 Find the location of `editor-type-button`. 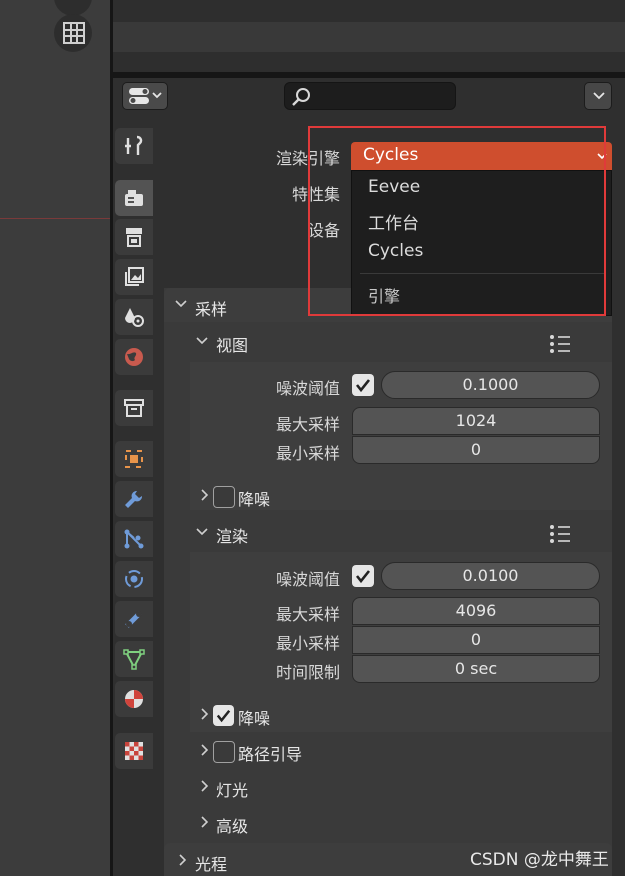

editor-type-button is located at coordinates (145, 96).